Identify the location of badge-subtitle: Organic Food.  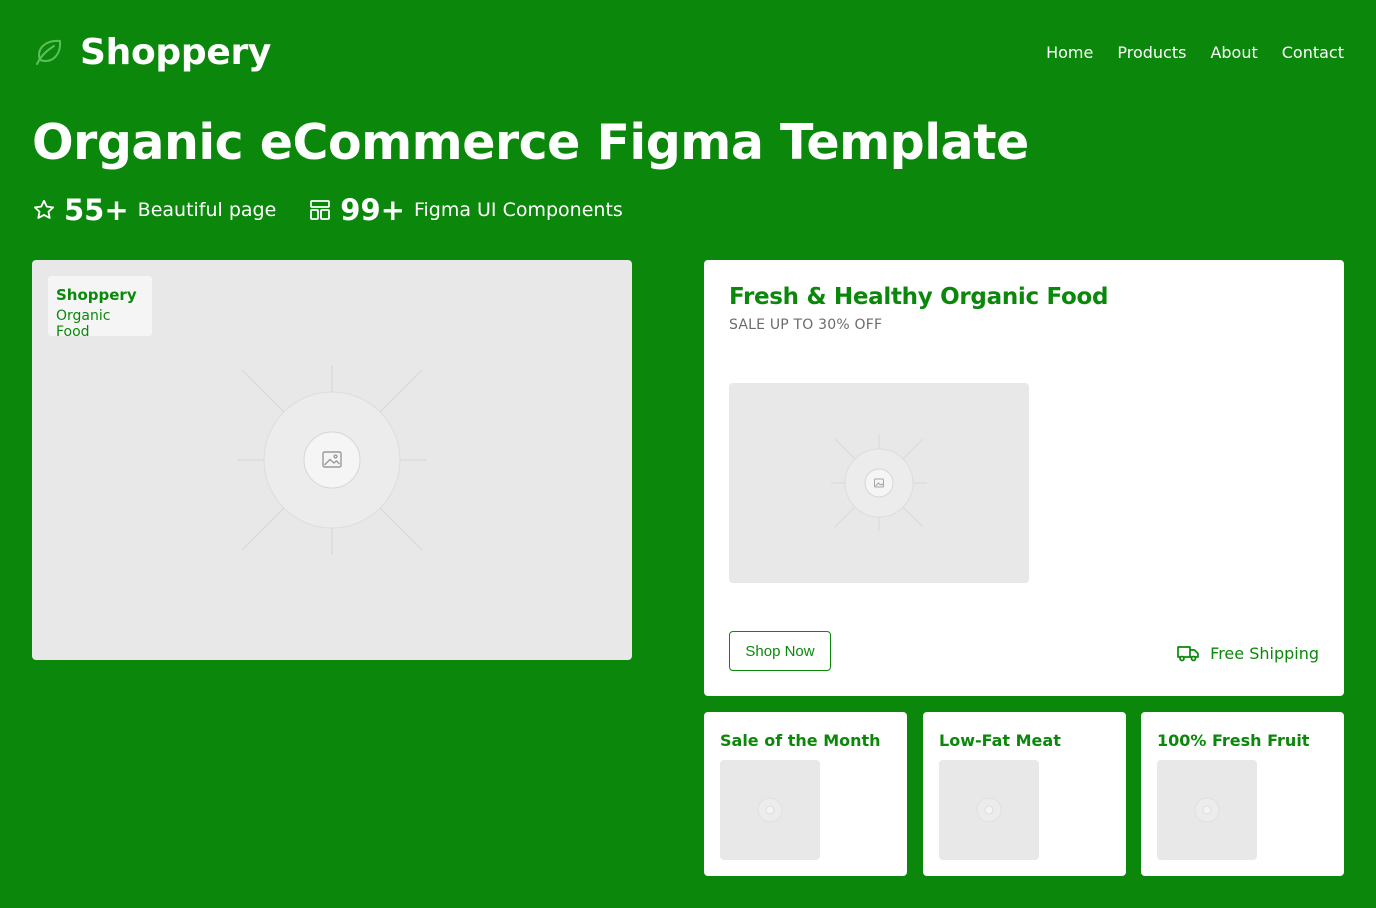
(83, 324).